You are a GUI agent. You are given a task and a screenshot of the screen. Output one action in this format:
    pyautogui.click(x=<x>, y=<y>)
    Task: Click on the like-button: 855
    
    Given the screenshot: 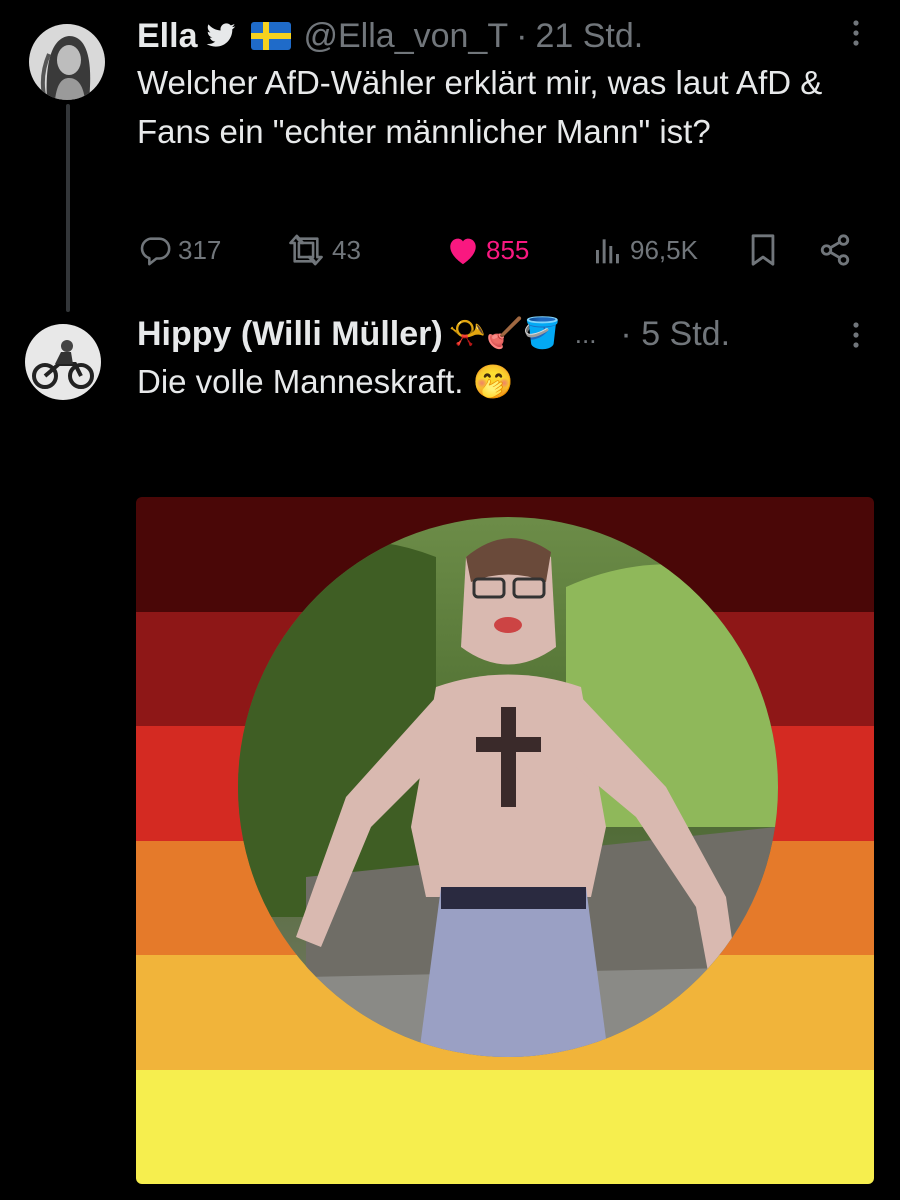 What is the action you would take?
    pyautogui.click(x=487, y=250)
    